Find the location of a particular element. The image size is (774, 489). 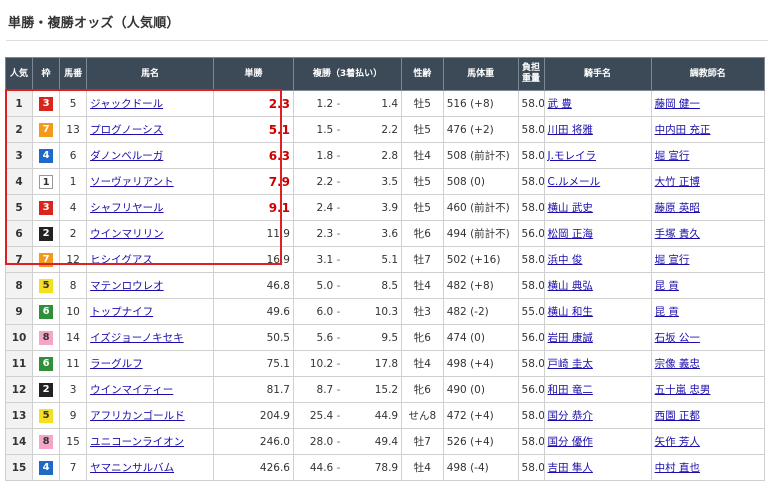

body-weight-cell: 472 (+4) is located at coordinates (480, 415).